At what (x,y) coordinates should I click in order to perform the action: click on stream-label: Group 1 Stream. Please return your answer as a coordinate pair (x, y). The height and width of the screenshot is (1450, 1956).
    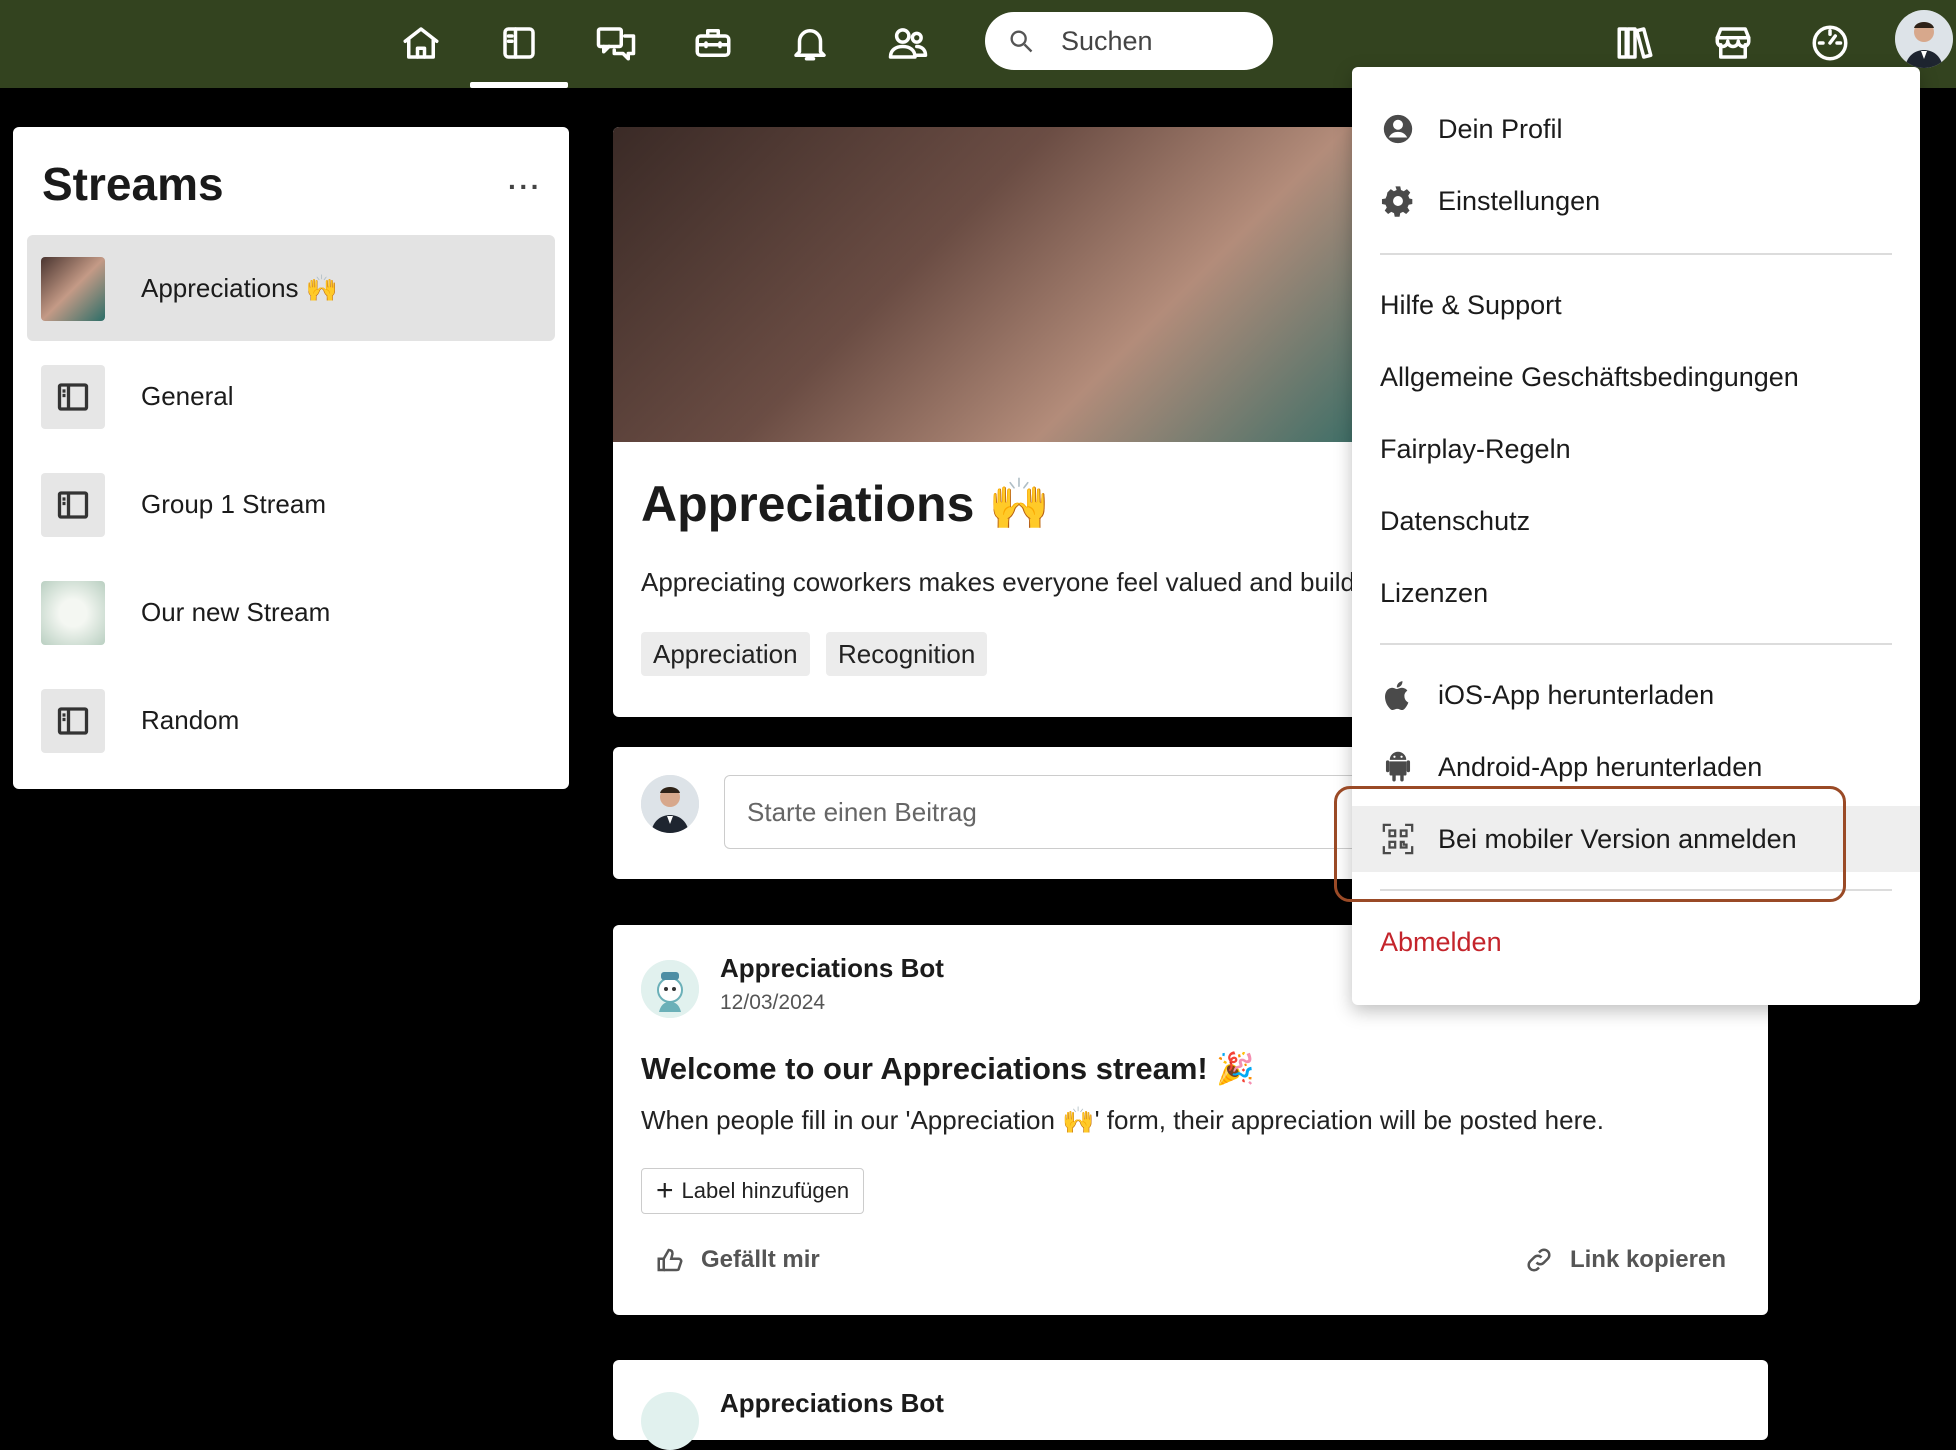
    Looking at the image, I should click on (233, 504).